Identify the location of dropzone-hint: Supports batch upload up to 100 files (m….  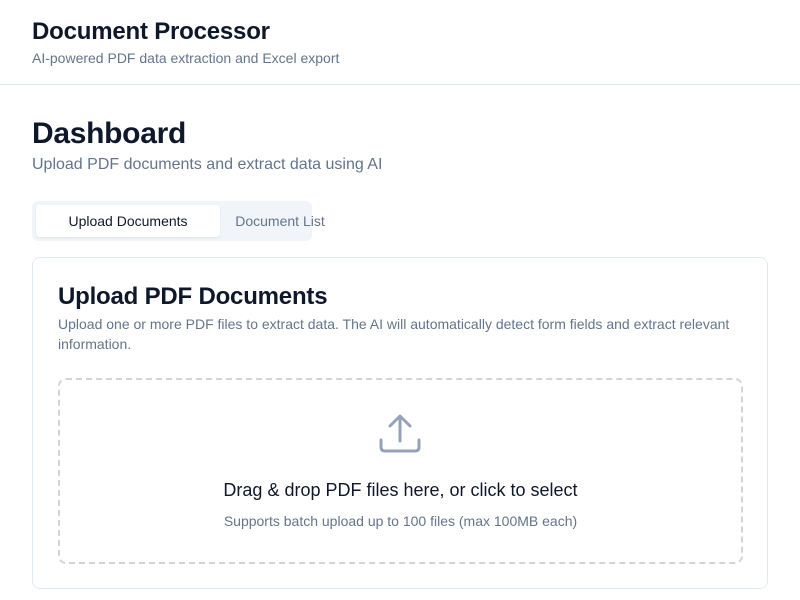
(400, 521).